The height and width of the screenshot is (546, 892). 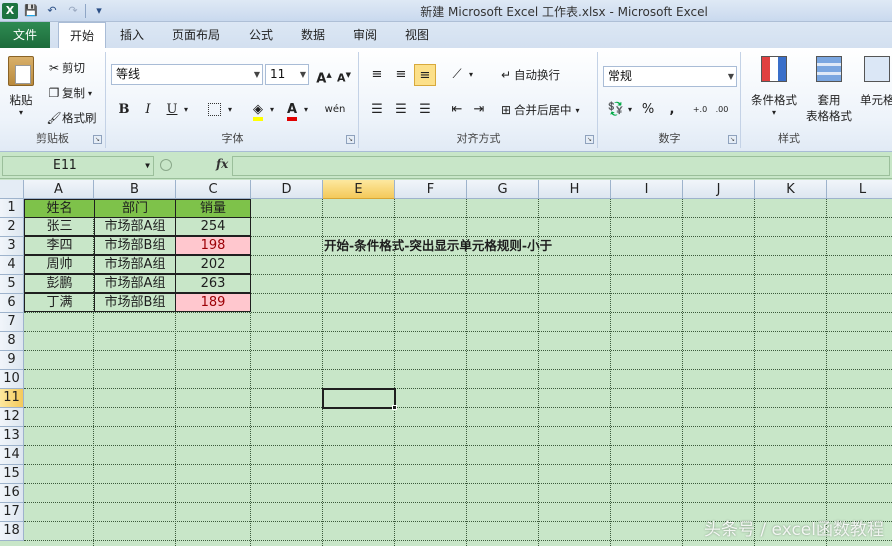 What do you see at coordinates (479, 110) in the screenshot?
I see `increase-indent-button: ⇥` at bounding box center [479, 110].